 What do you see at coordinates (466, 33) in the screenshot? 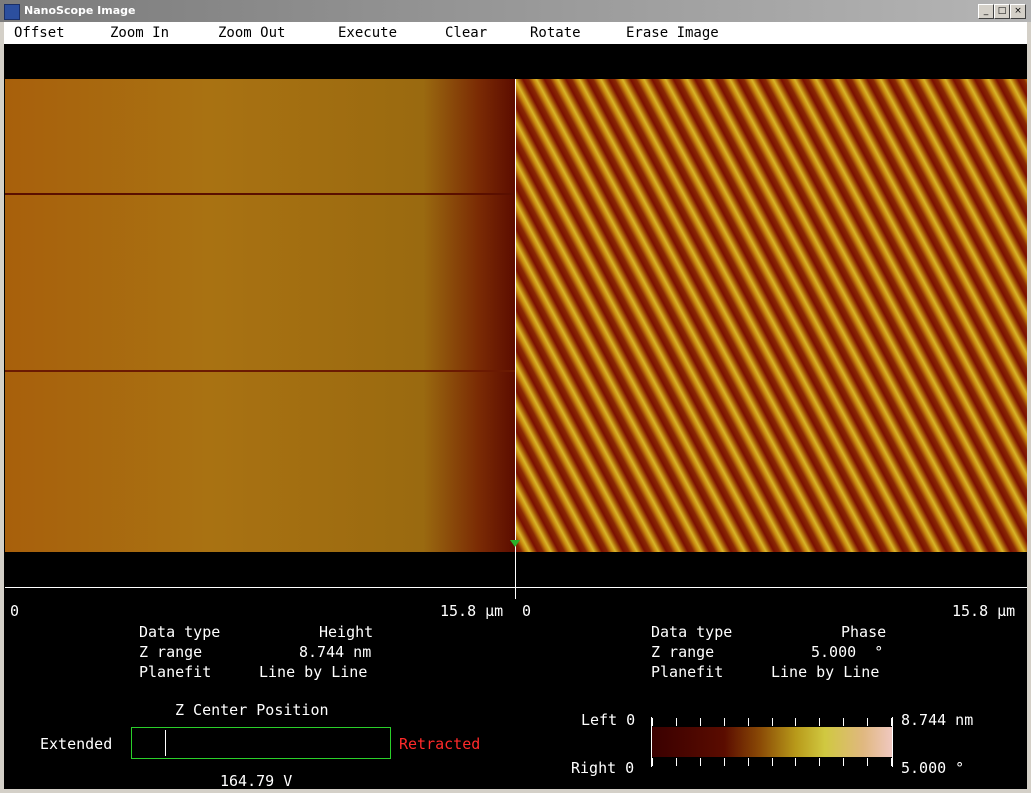
I see `menu-clear: Clear` at bounding box center [466, 33].